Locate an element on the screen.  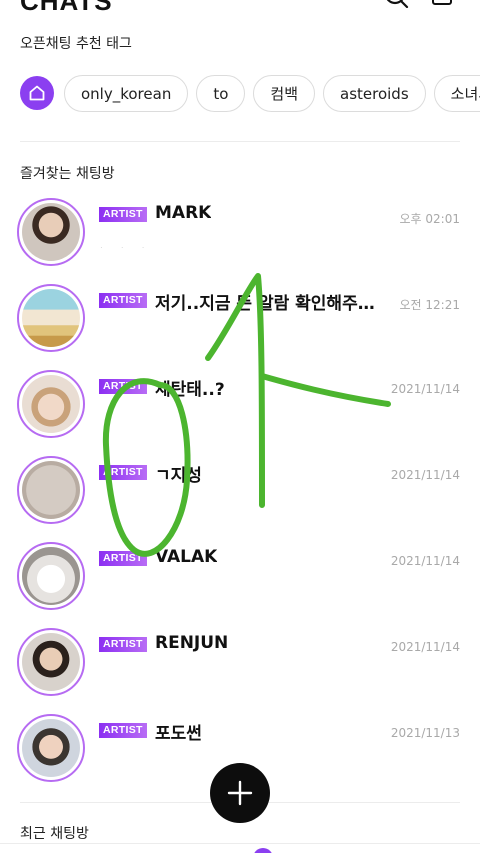
chat-room-row: ARTIST 세탄태..? 2021/11/14 is located at coordinates (240, 413).